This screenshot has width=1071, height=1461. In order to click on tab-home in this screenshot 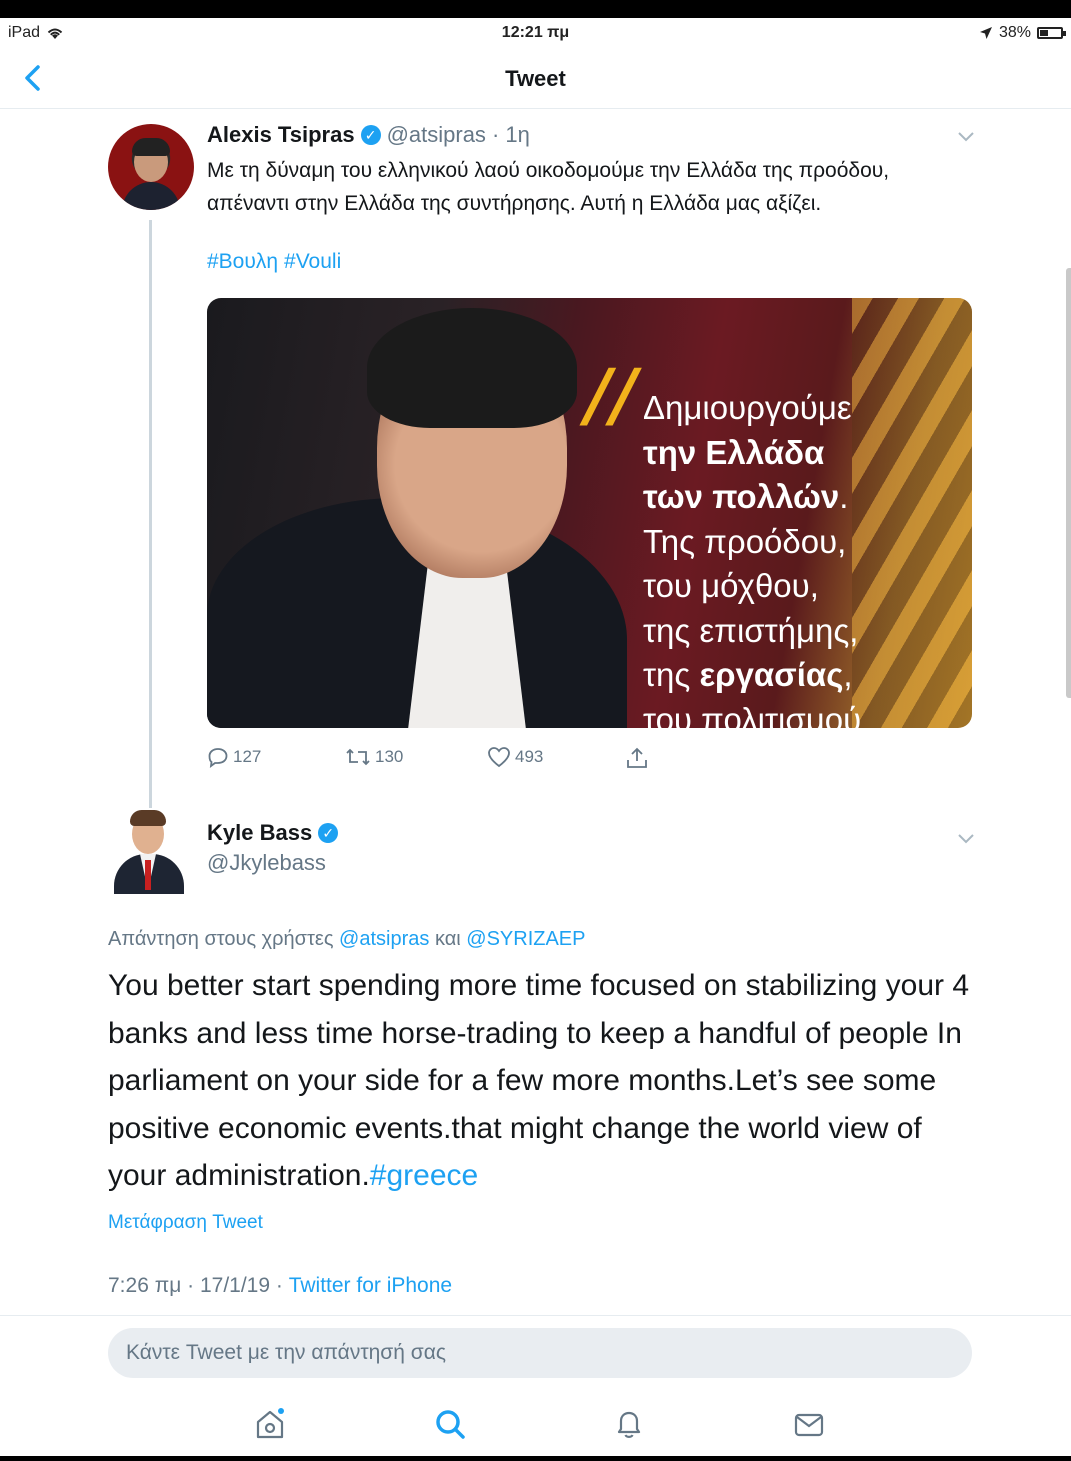, I will do `click(270, 1424)`.